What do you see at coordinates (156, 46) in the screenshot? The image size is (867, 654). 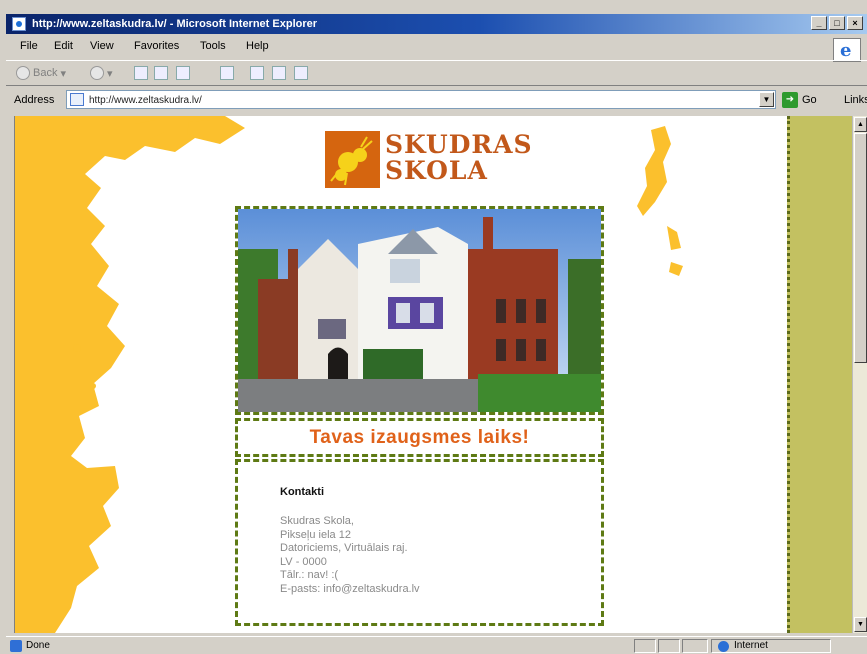 I see `menu-favorites: Favorites` at bounding box center [156, 46].